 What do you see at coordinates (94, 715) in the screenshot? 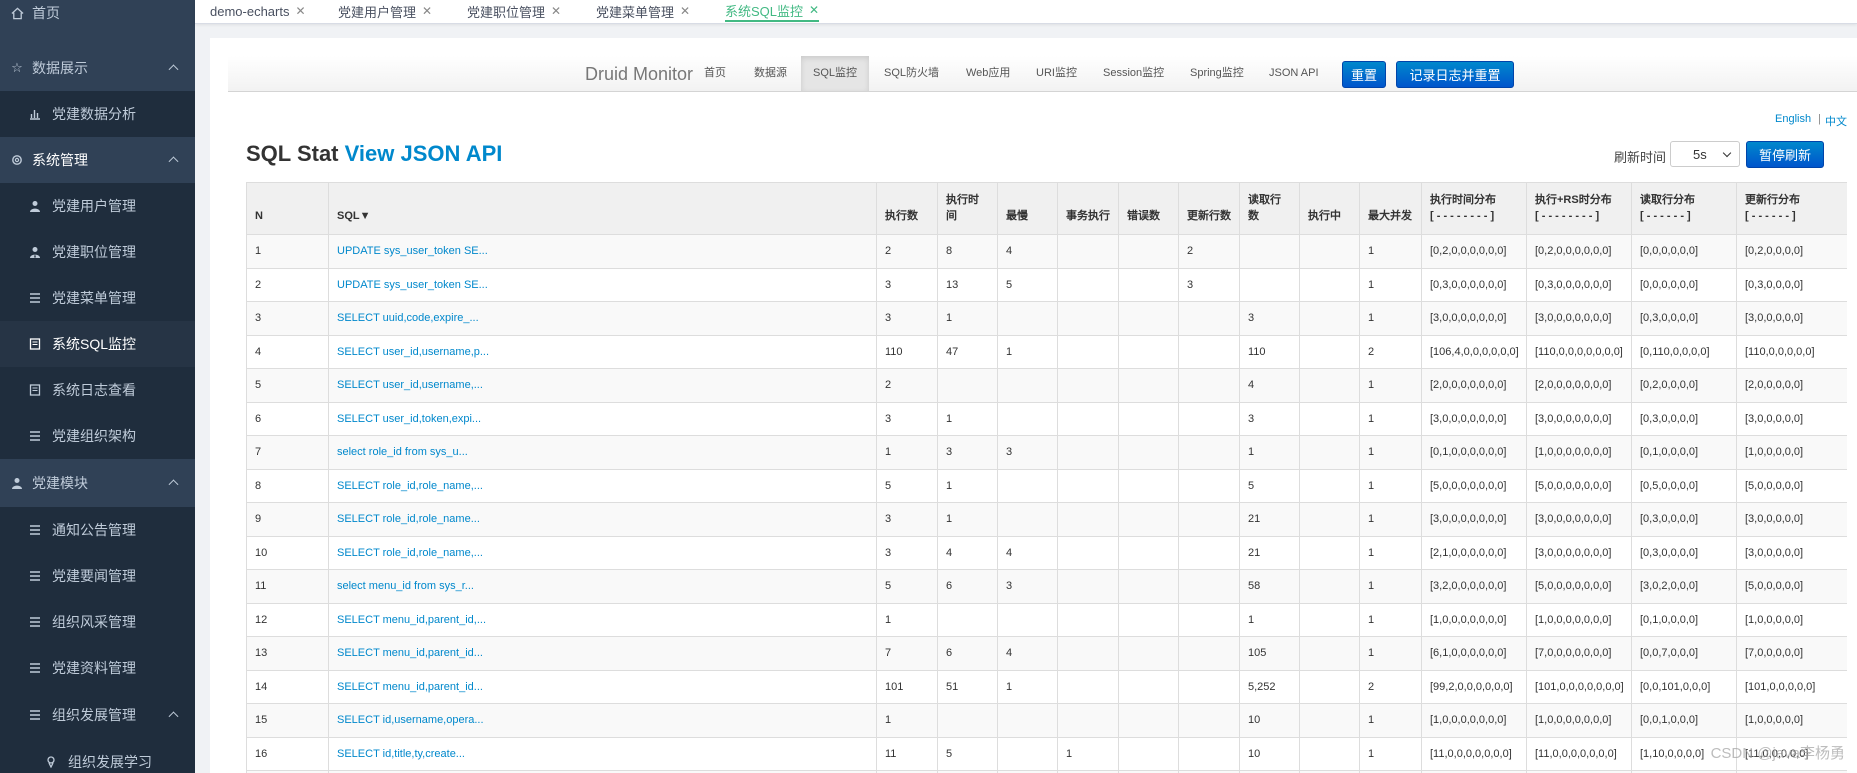
I see `sidebar-item-label: 组织发展管理` at bounding box center [94, 715].